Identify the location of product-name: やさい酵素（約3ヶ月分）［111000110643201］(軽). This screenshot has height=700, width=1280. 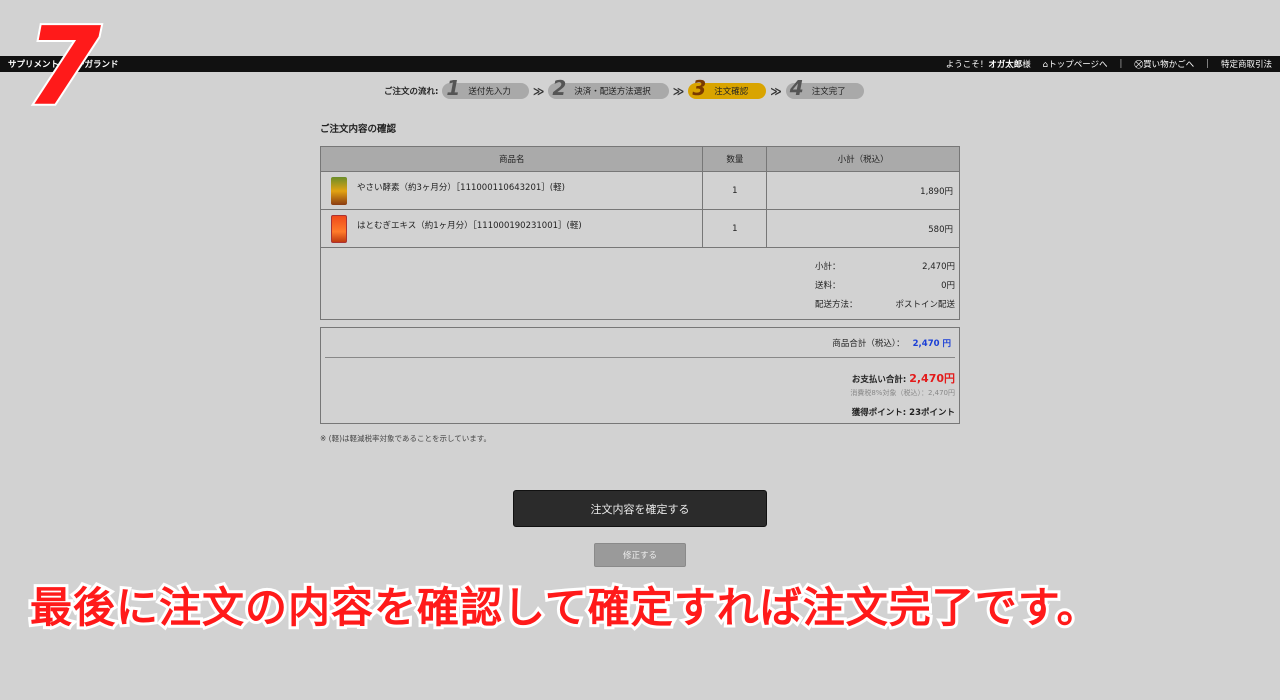
(461, 187).